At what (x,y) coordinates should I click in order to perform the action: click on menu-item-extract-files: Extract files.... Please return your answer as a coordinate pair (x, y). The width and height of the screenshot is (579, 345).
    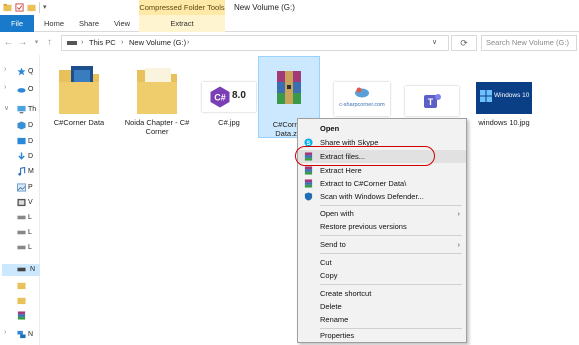
    Looking at the image, I should click on (382, 156).